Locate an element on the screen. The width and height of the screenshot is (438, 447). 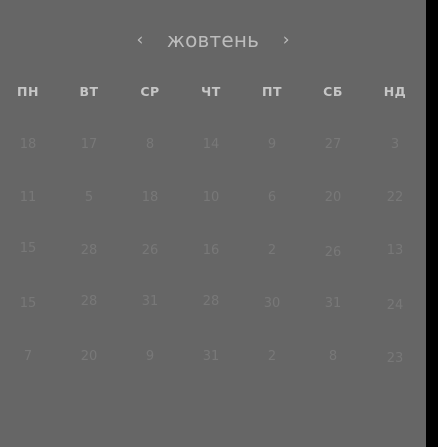
day-cell: 17 is located at coordinates (89, 144).